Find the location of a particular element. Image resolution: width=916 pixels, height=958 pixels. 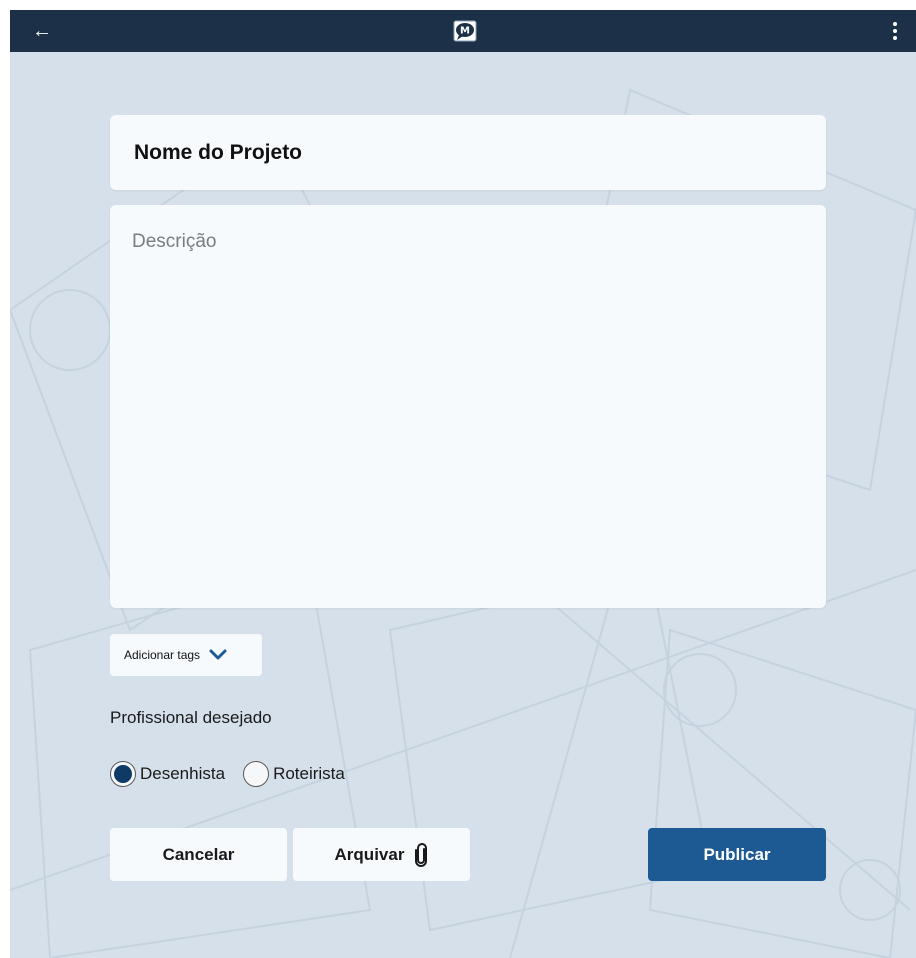

cancel-button-label: Cancelar is located at coordinates (198, 854).